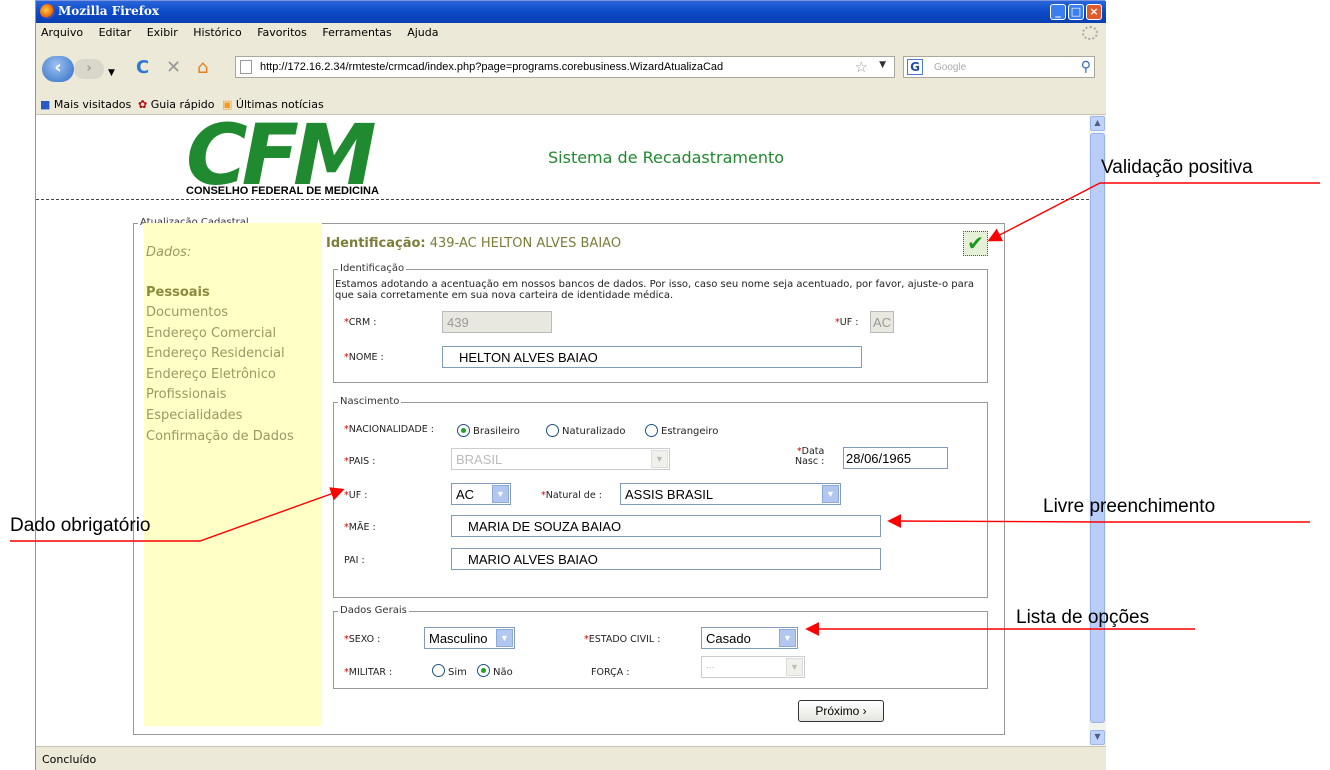 This screenshot has height=770, width=1330. Describe the element at coordinates (360, 527) in the screenshot. I see `mae-label: *MÃE :` at that location.